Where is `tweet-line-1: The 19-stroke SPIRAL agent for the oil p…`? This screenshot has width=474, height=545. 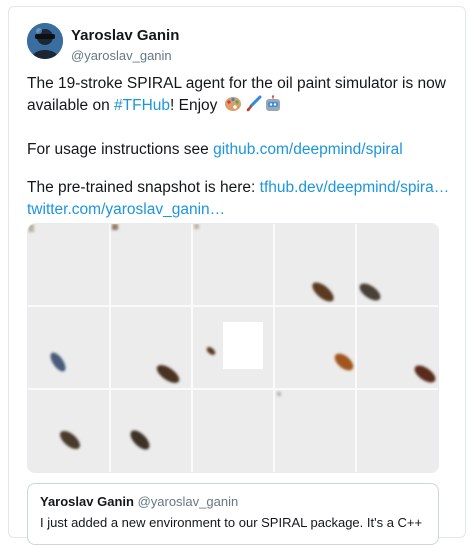 tweet-line-1: The 19-stroke SPIRAL agent for the oil p… is located at coordinates (236, 83).